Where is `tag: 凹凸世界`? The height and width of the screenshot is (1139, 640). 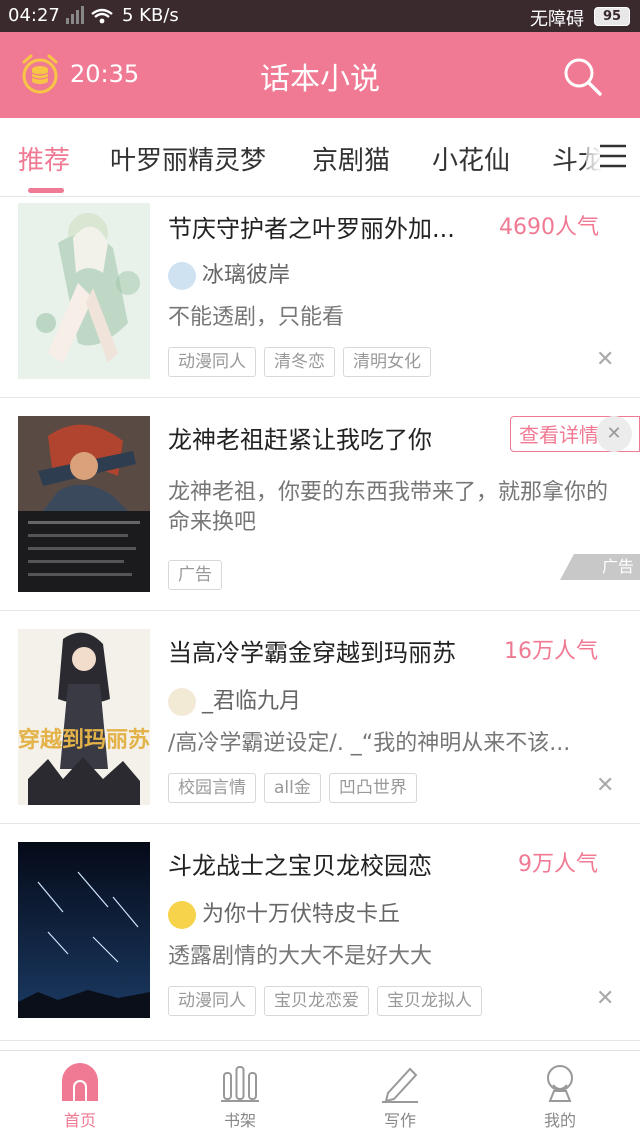
tag: 凹凸世界 is located at coordinates (372, 788).